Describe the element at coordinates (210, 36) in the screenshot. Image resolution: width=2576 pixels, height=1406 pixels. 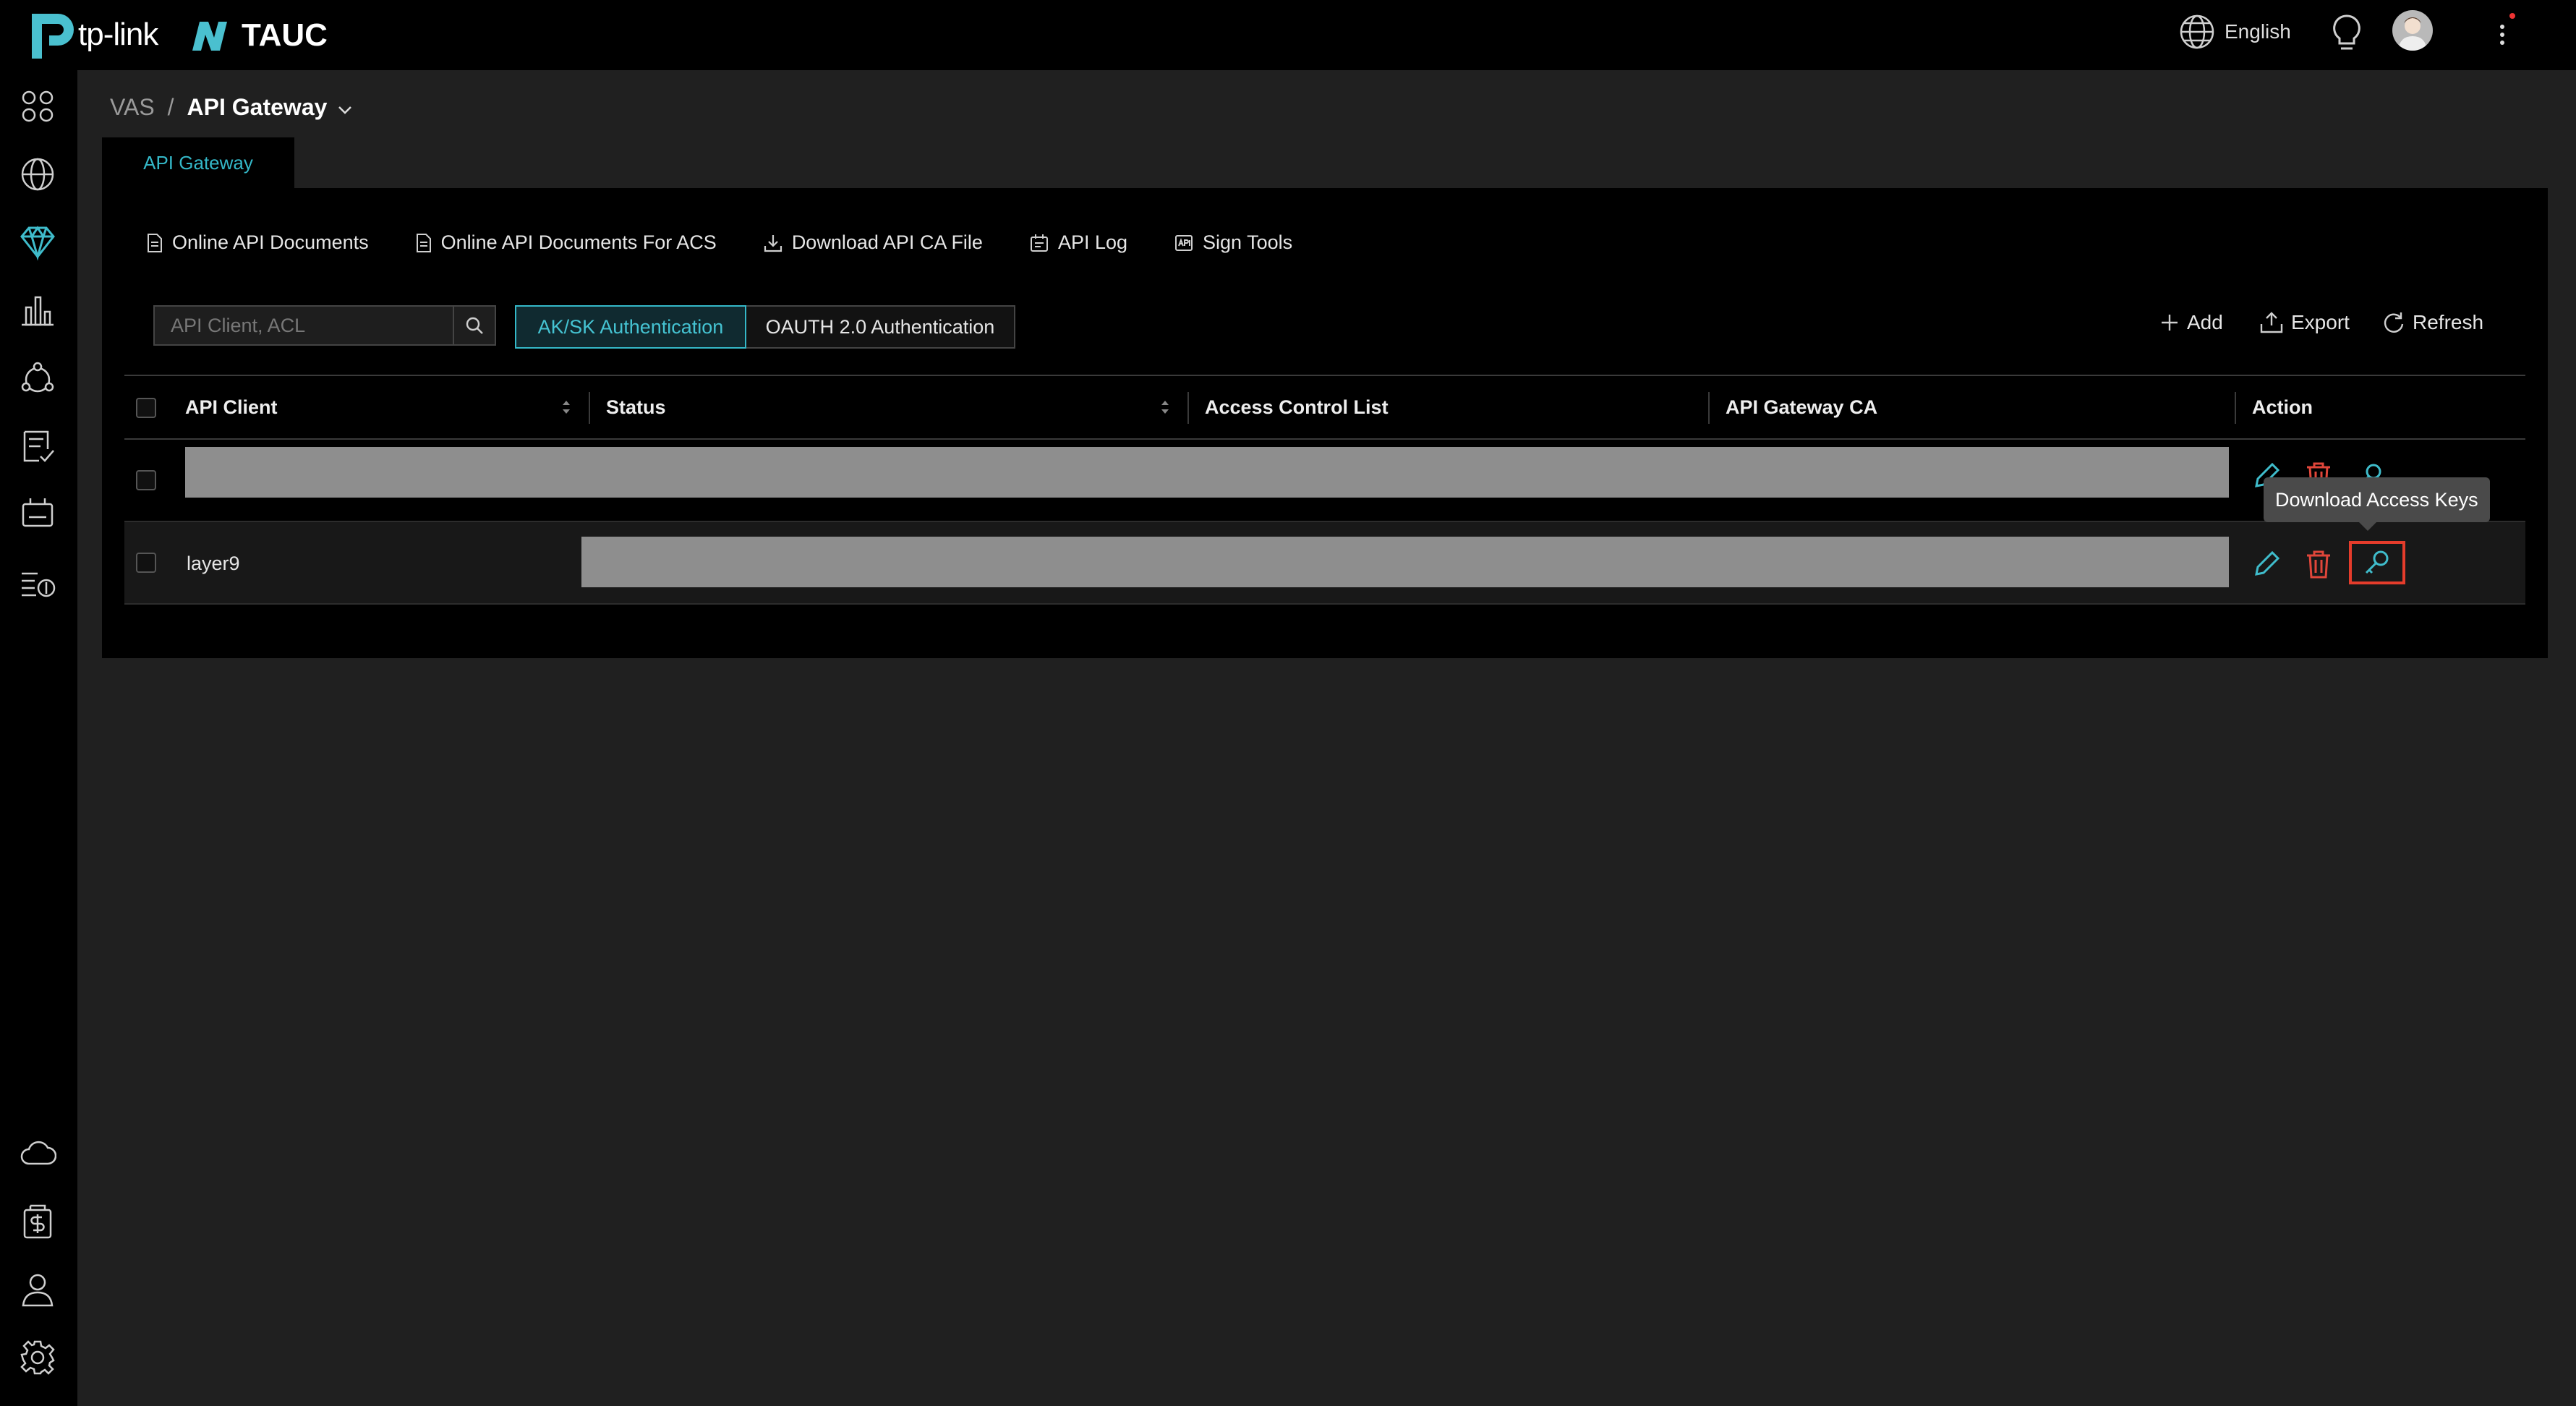
I see `tauc-logo-icon` at that location.